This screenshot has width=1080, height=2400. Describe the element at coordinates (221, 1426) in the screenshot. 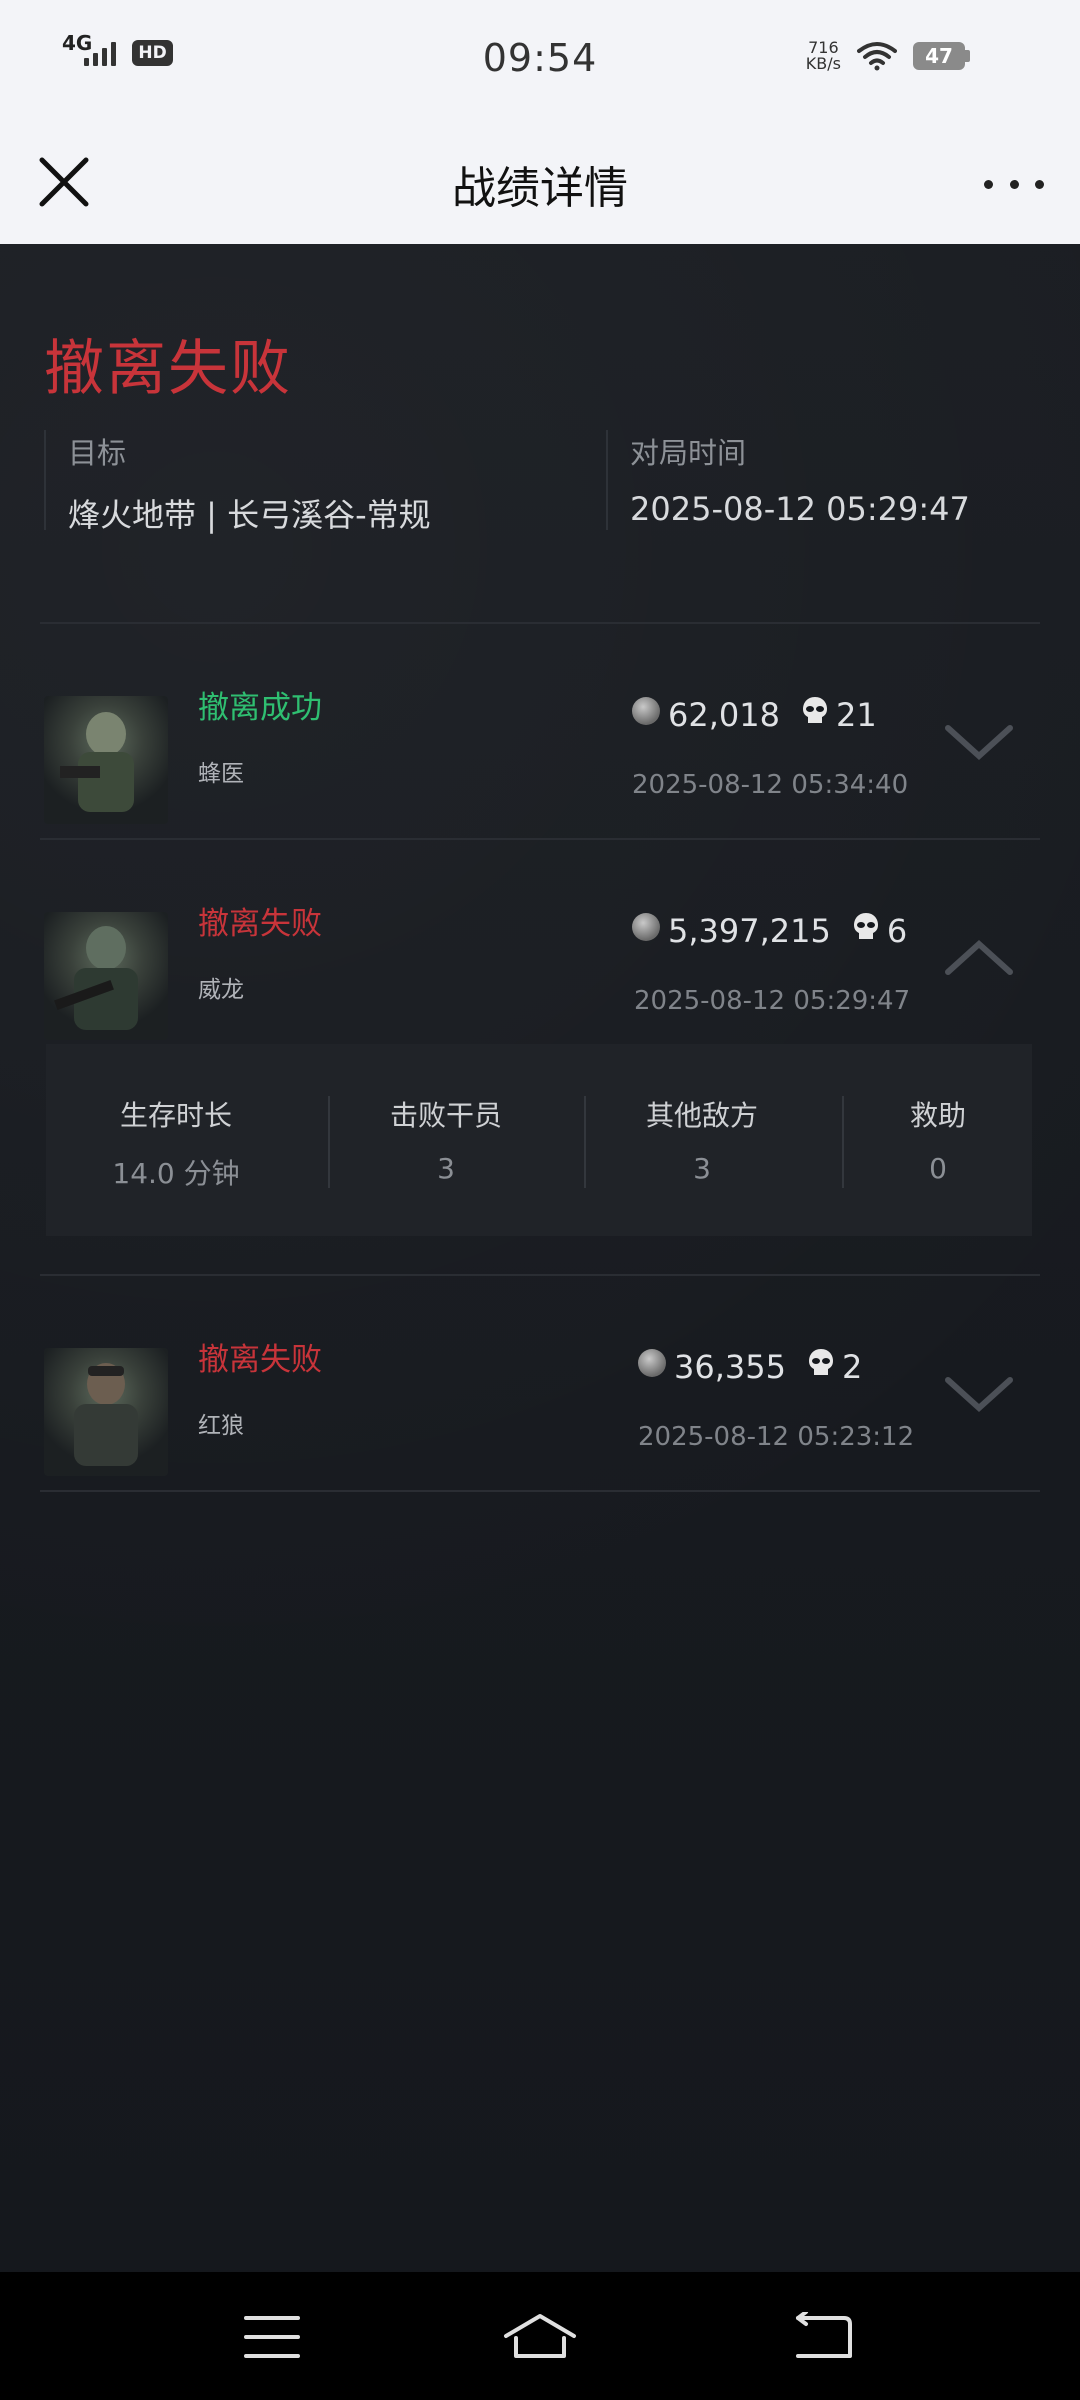

I see `operator-name: 红狼` at that location.